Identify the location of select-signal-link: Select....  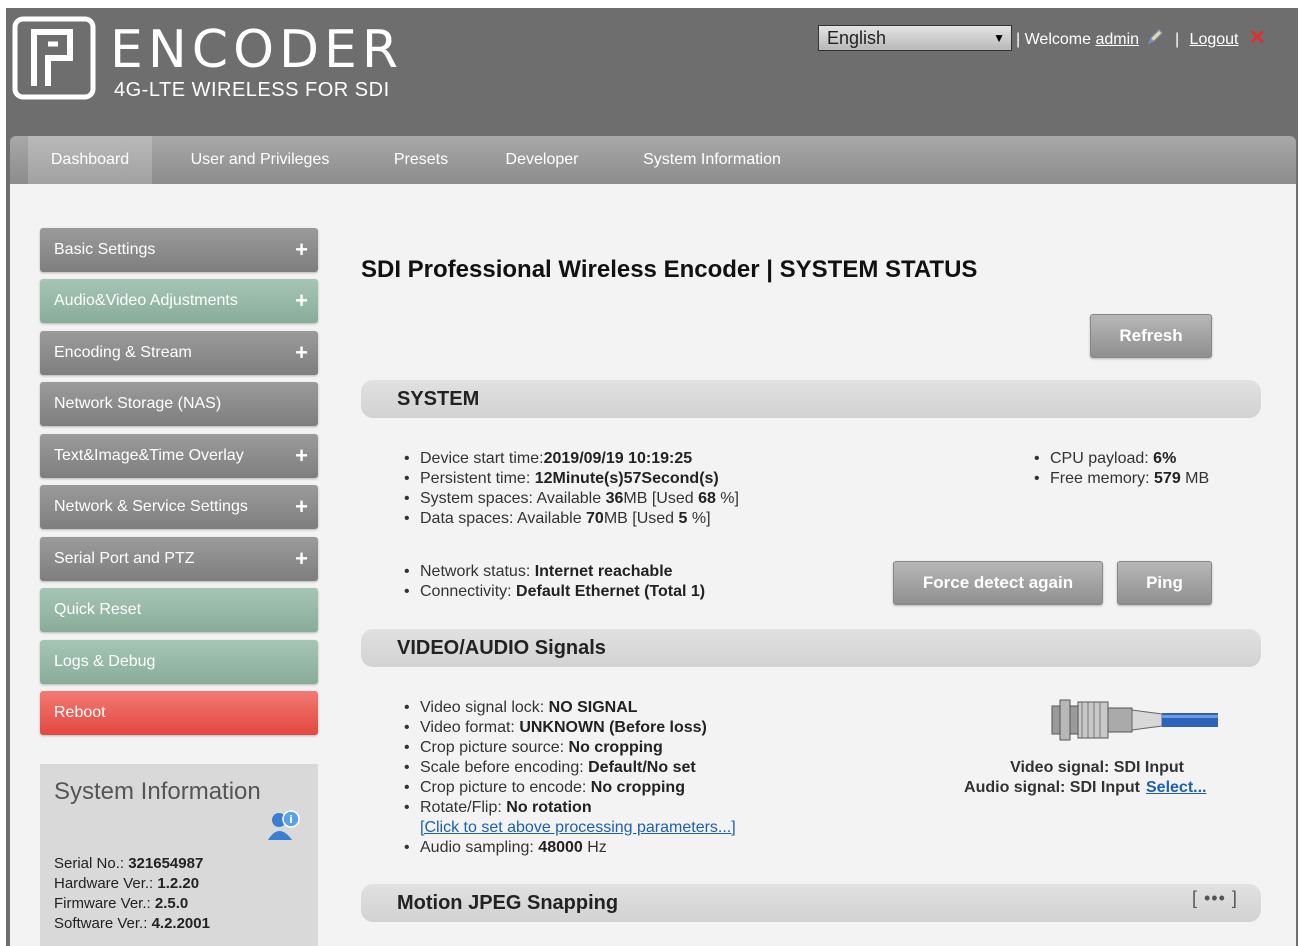
(1184, 788).